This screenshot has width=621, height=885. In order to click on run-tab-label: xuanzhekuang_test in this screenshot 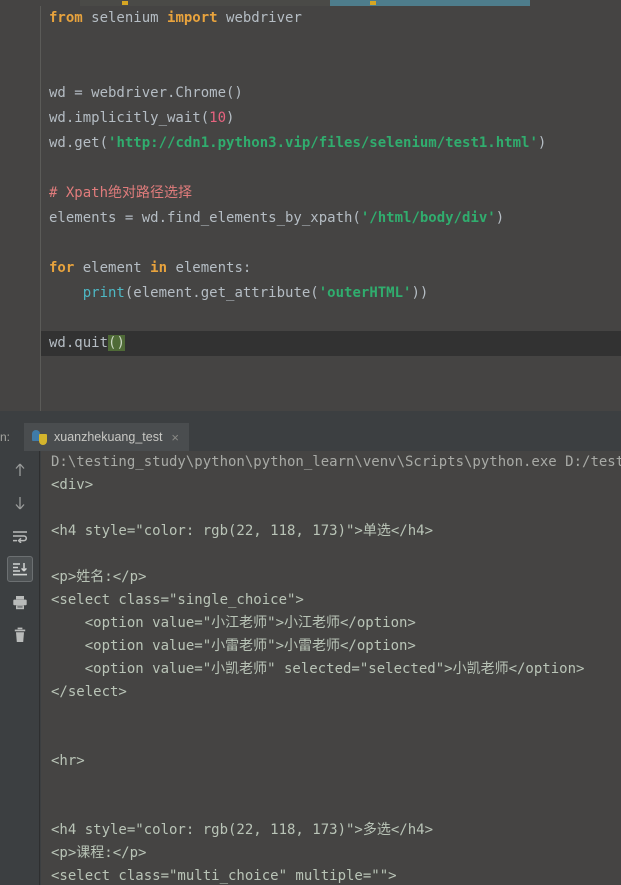, I will do `click(108, 437)`.